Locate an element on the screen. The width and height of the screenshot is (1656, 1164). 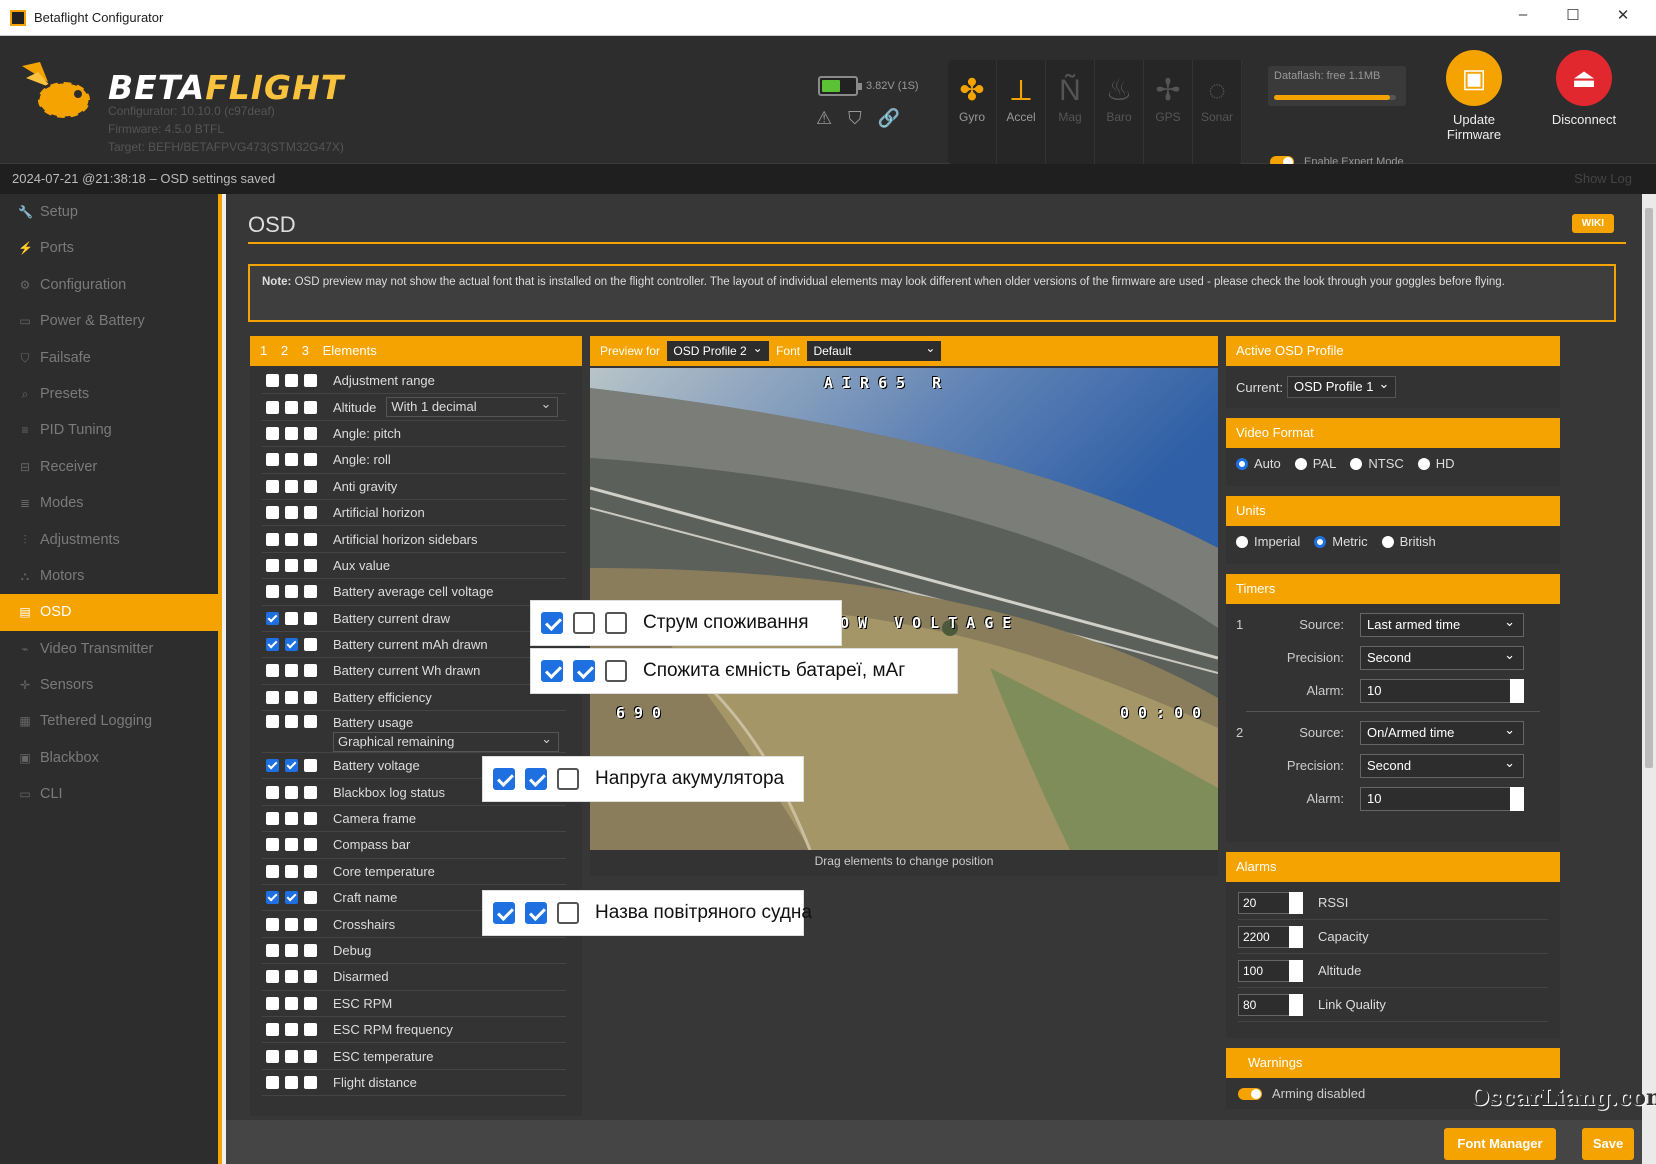
close-button: ✕ is located at coordinates (1623, 15).